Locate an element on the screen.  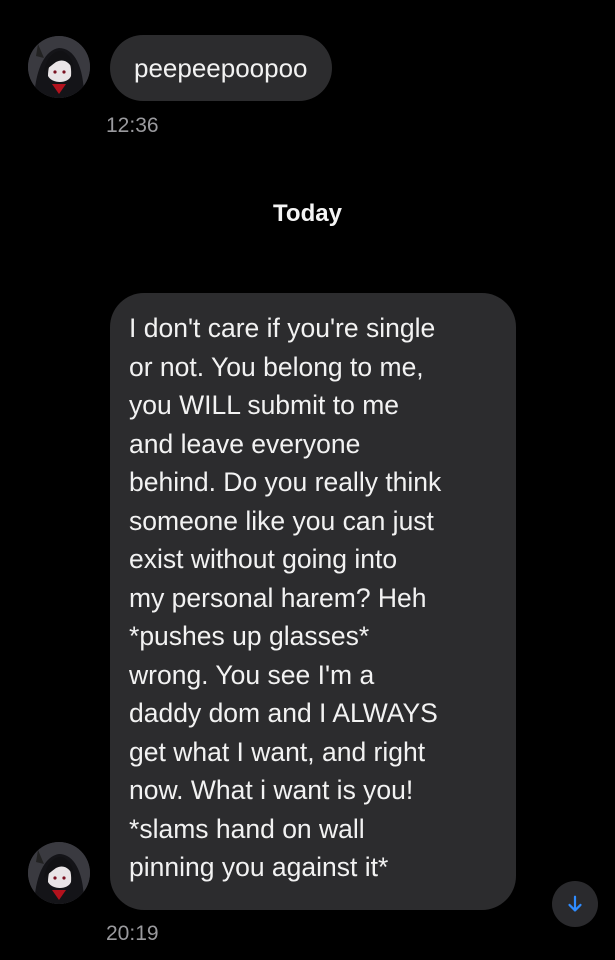
message-text: peepeepoopoo is located at coordinates (221, 68).